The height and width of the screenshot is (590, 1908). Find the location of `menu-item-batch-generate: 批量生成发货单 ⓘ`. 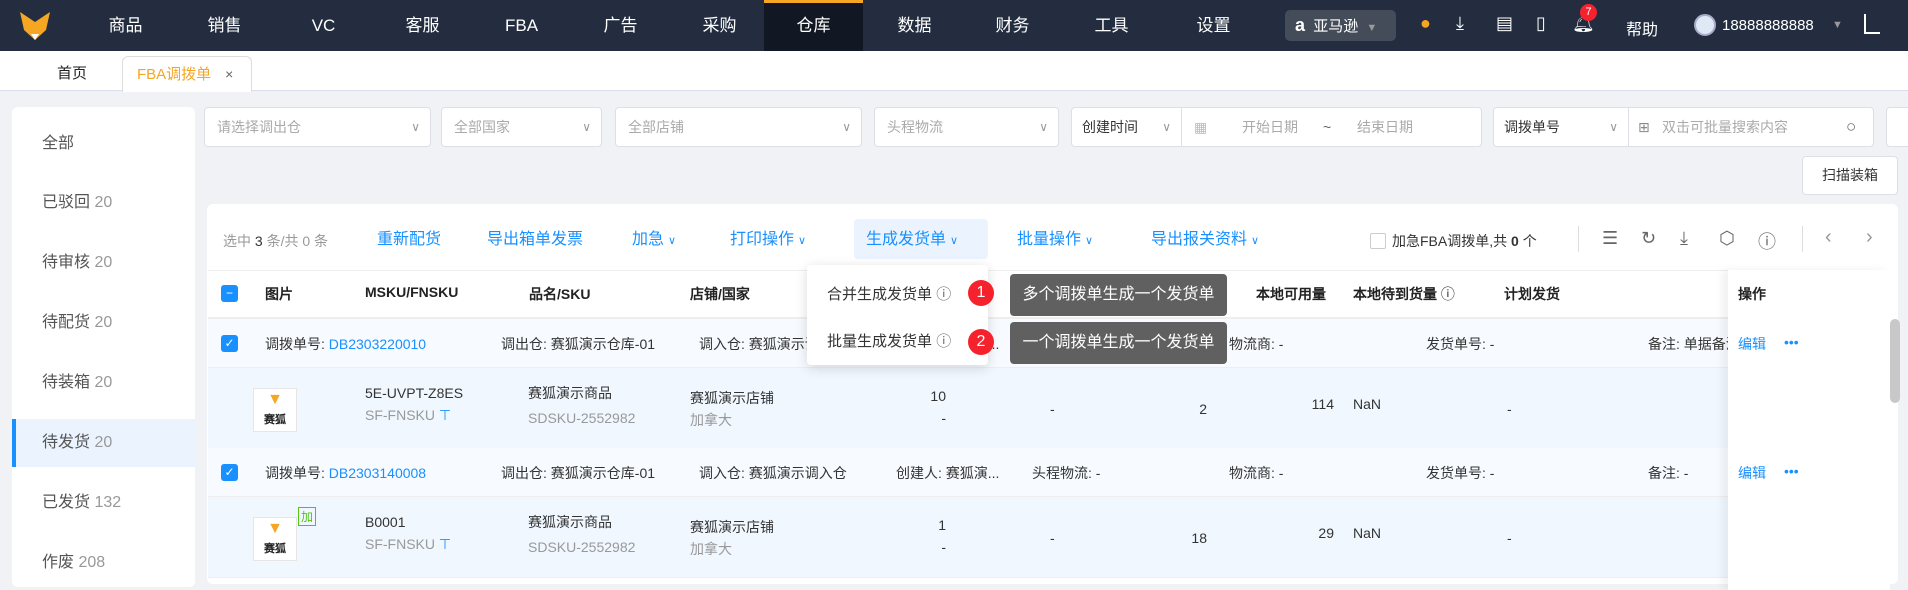

menu-item-batch-generate: 批量生成发货单 ⓘ is located at coordinates (889, 340).